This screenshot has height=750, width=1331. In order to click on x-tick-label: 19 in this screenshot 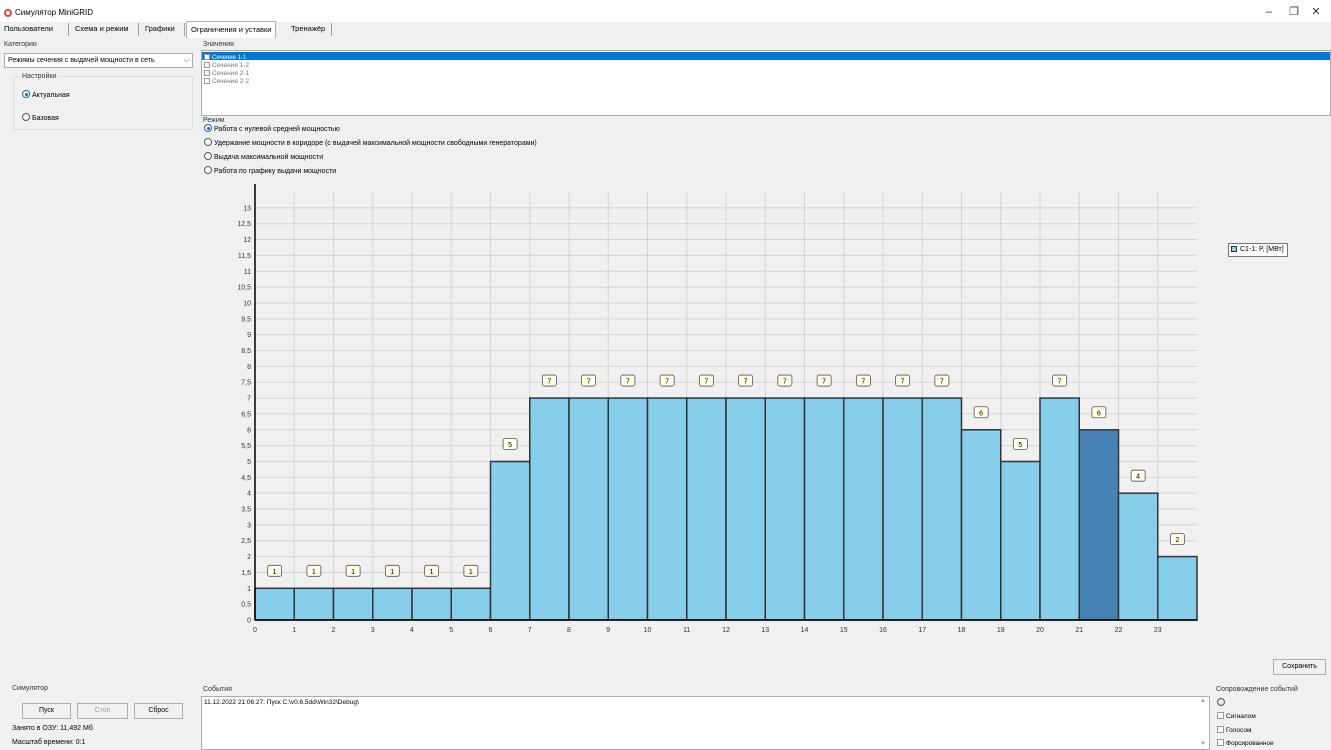, I will do `click(1001, 630)`.